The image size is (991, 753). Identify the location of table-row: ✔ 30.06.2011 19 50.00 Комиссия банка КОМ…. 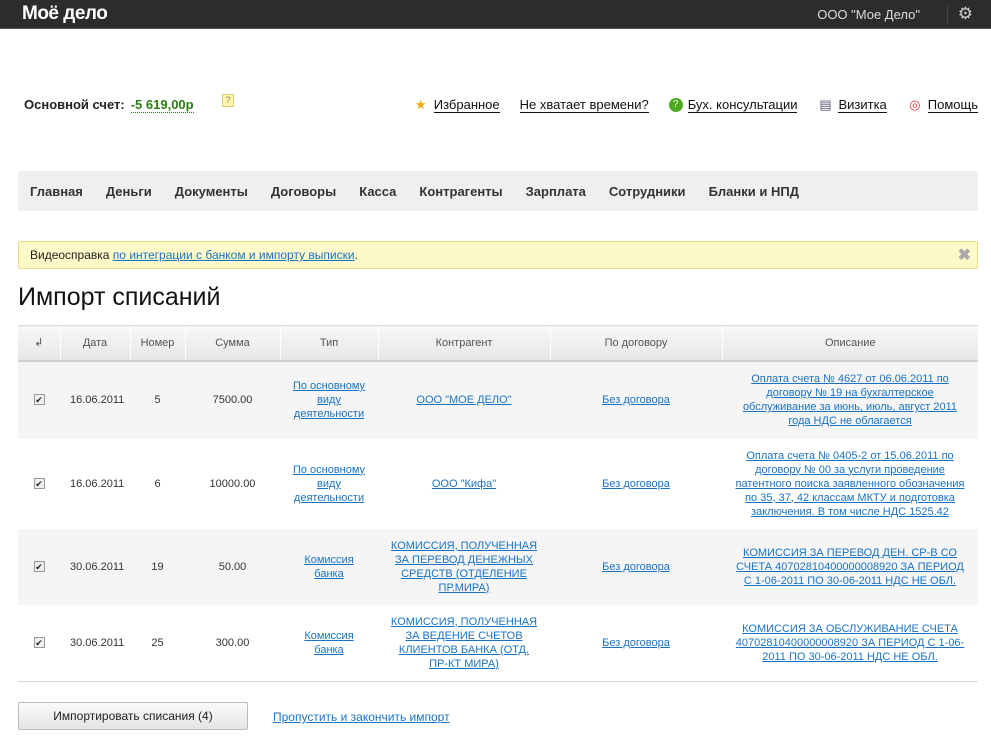
(498, 566).